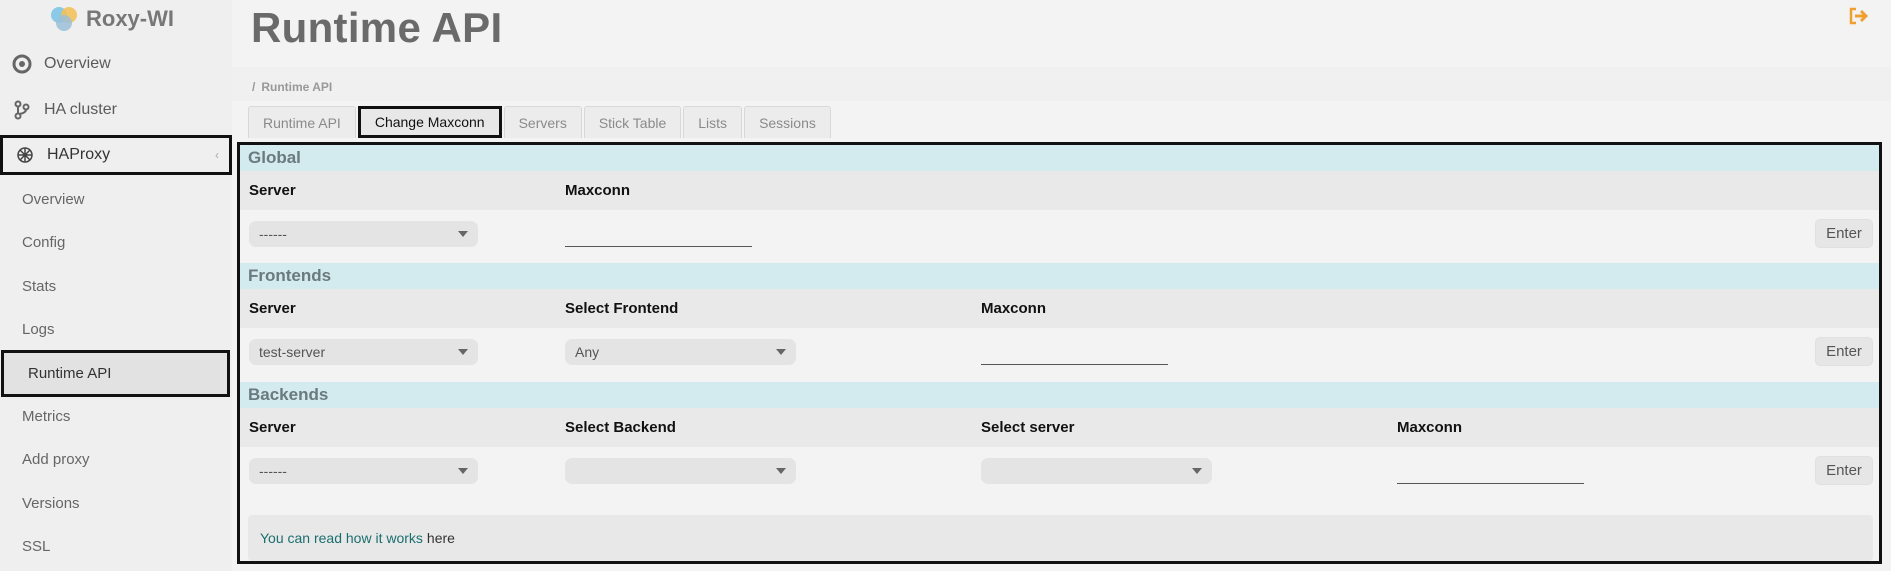 This screenshot has width=1891, height=571. Describe the element at coordinates (1096, 471) in the screenshot. I see `backends-server-name-select` at that location.